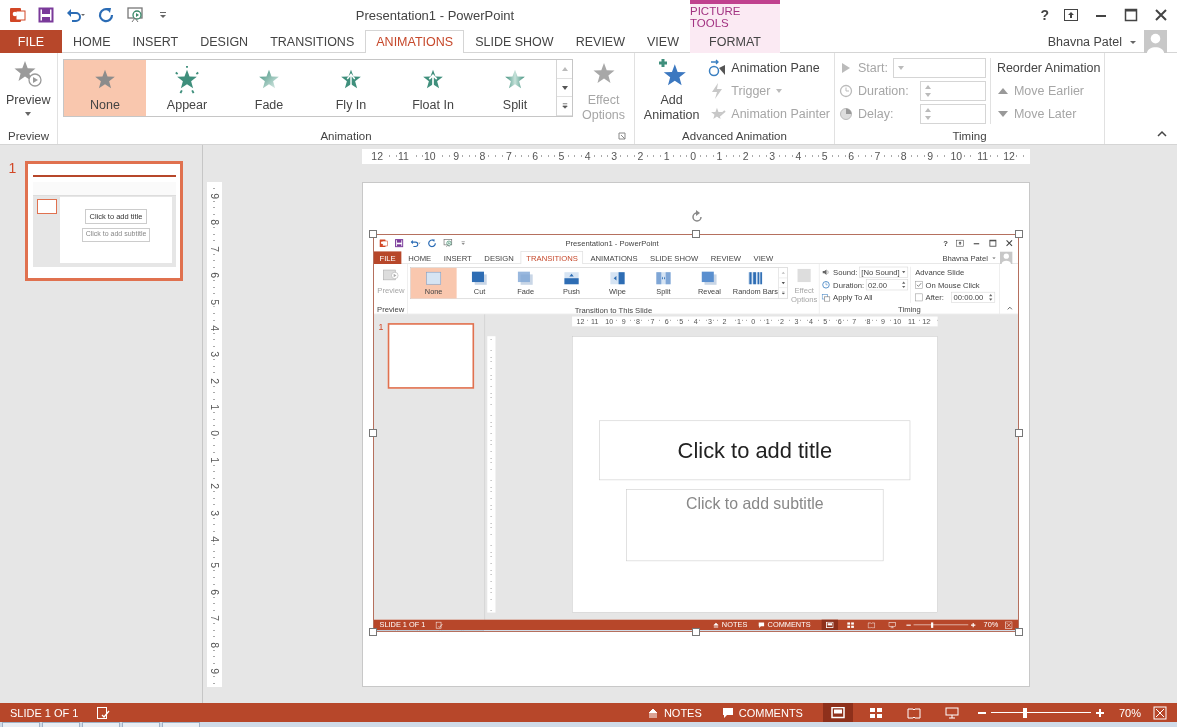 This screenshot has height=727, width=1177. What do you see at coordinates (431, 356) in the screenshot?
I see `slide-thumbnail` at bounding box center [431, 356].